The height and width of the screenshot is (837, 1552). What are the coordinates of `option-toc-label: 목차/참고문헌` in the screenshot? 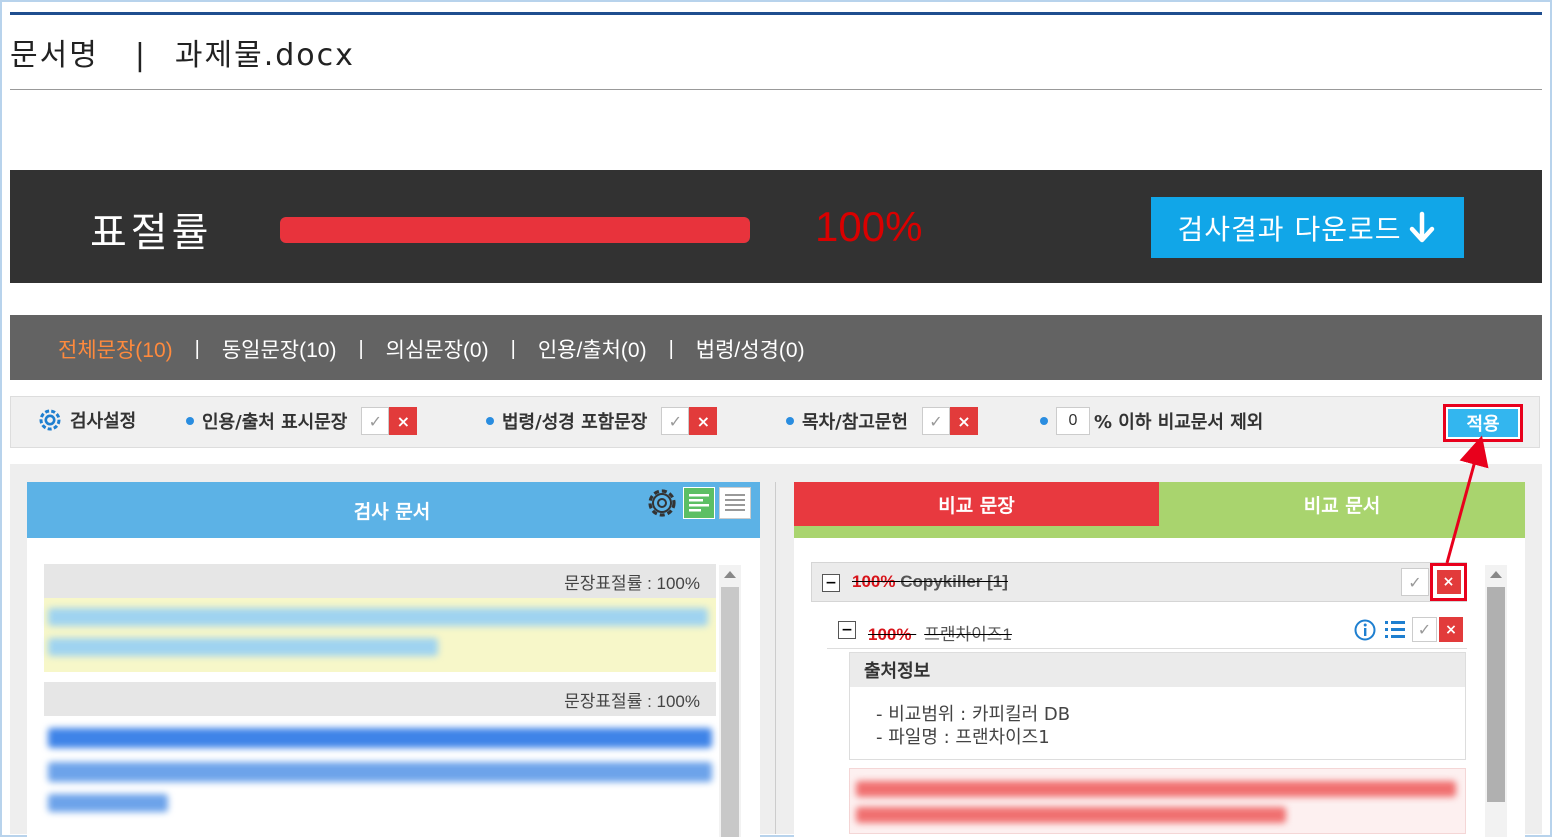 It's located at (855, 422).